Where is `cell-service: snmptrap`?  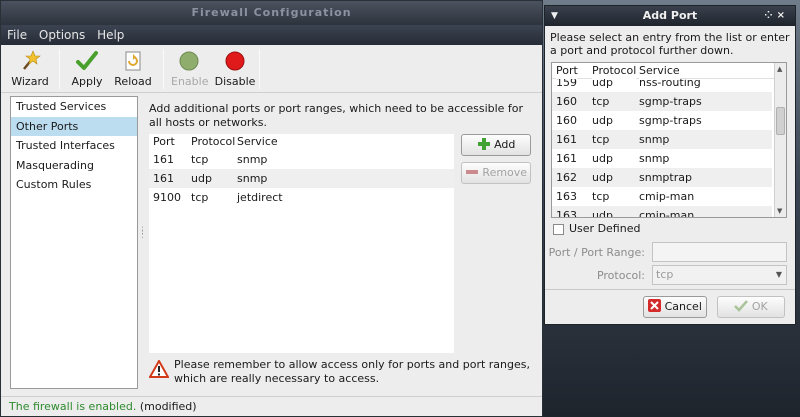 cell-service: snmptrap is located at coordinates (665, 177).